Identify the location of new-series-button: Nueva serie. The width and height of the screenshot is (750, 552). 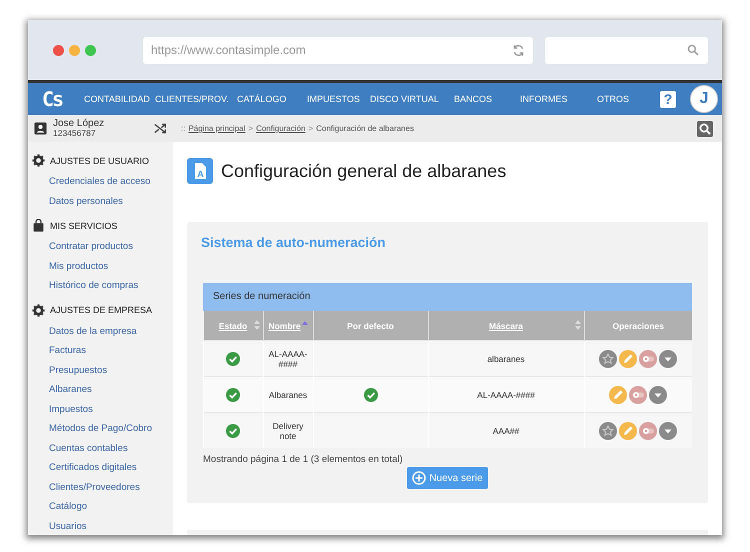
(447, 478).